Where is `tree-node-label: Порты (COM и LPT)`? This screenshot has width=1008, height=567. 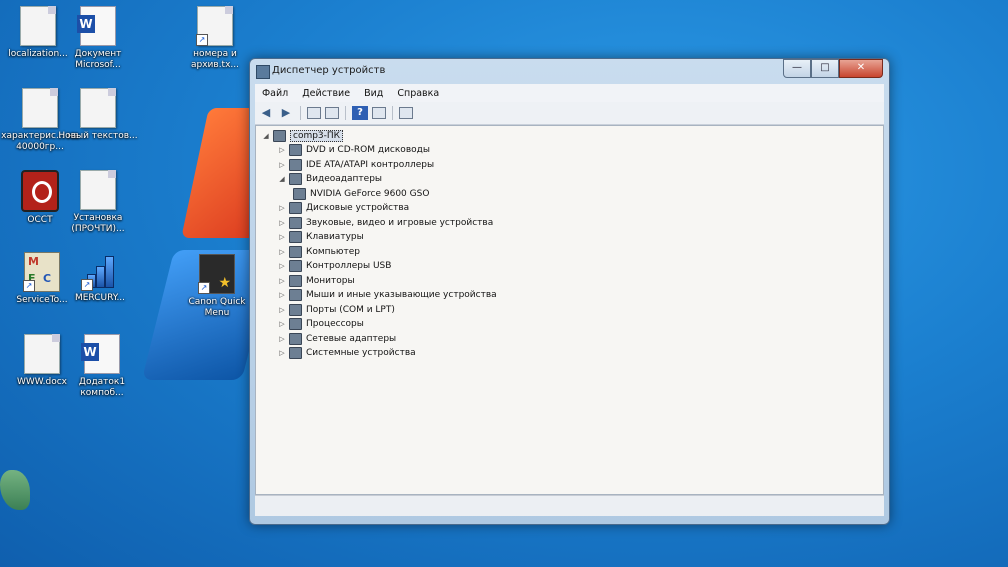
tree-node-label: Порты (COM и LPT) is located at coordinates (350, 309).